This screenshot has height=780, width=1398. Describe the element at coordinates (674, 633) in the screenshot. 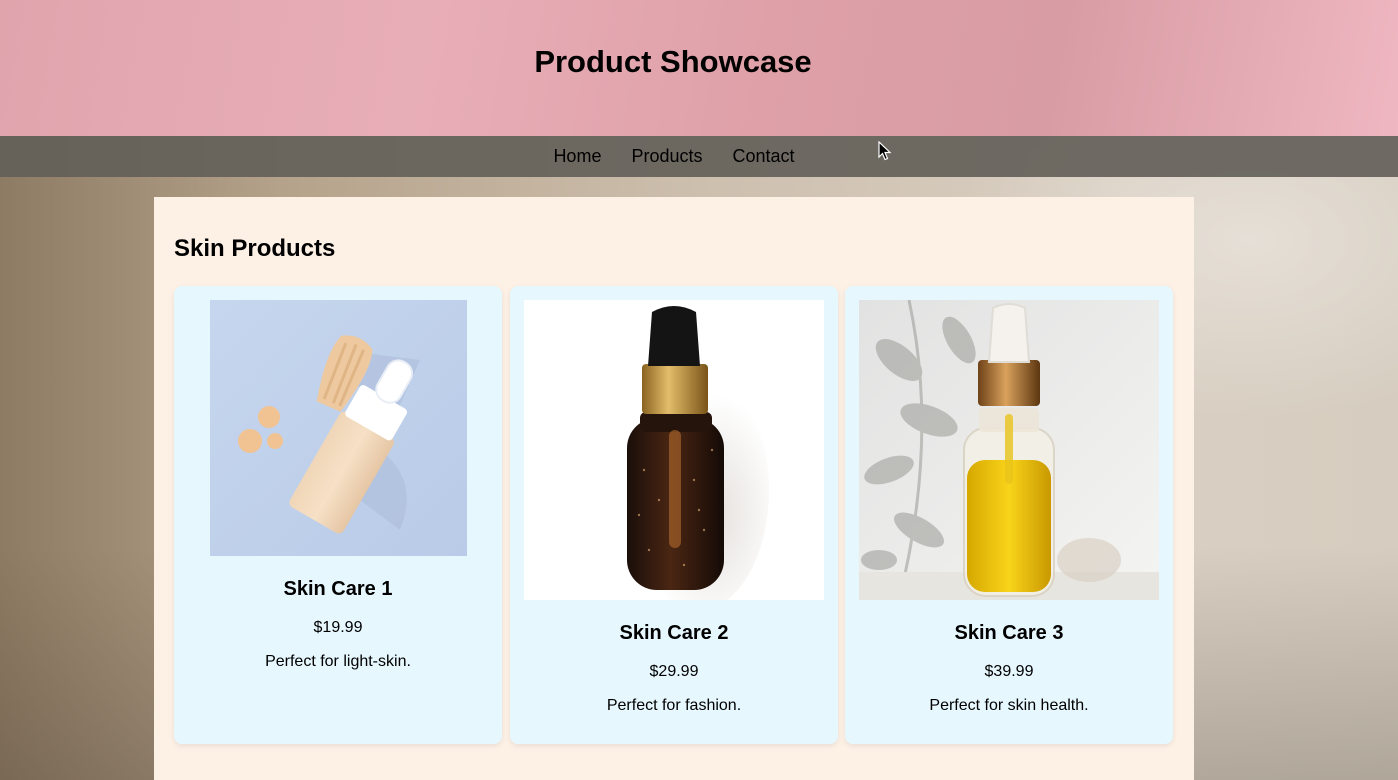

I see `product-name: Skin Care 2` at that location.